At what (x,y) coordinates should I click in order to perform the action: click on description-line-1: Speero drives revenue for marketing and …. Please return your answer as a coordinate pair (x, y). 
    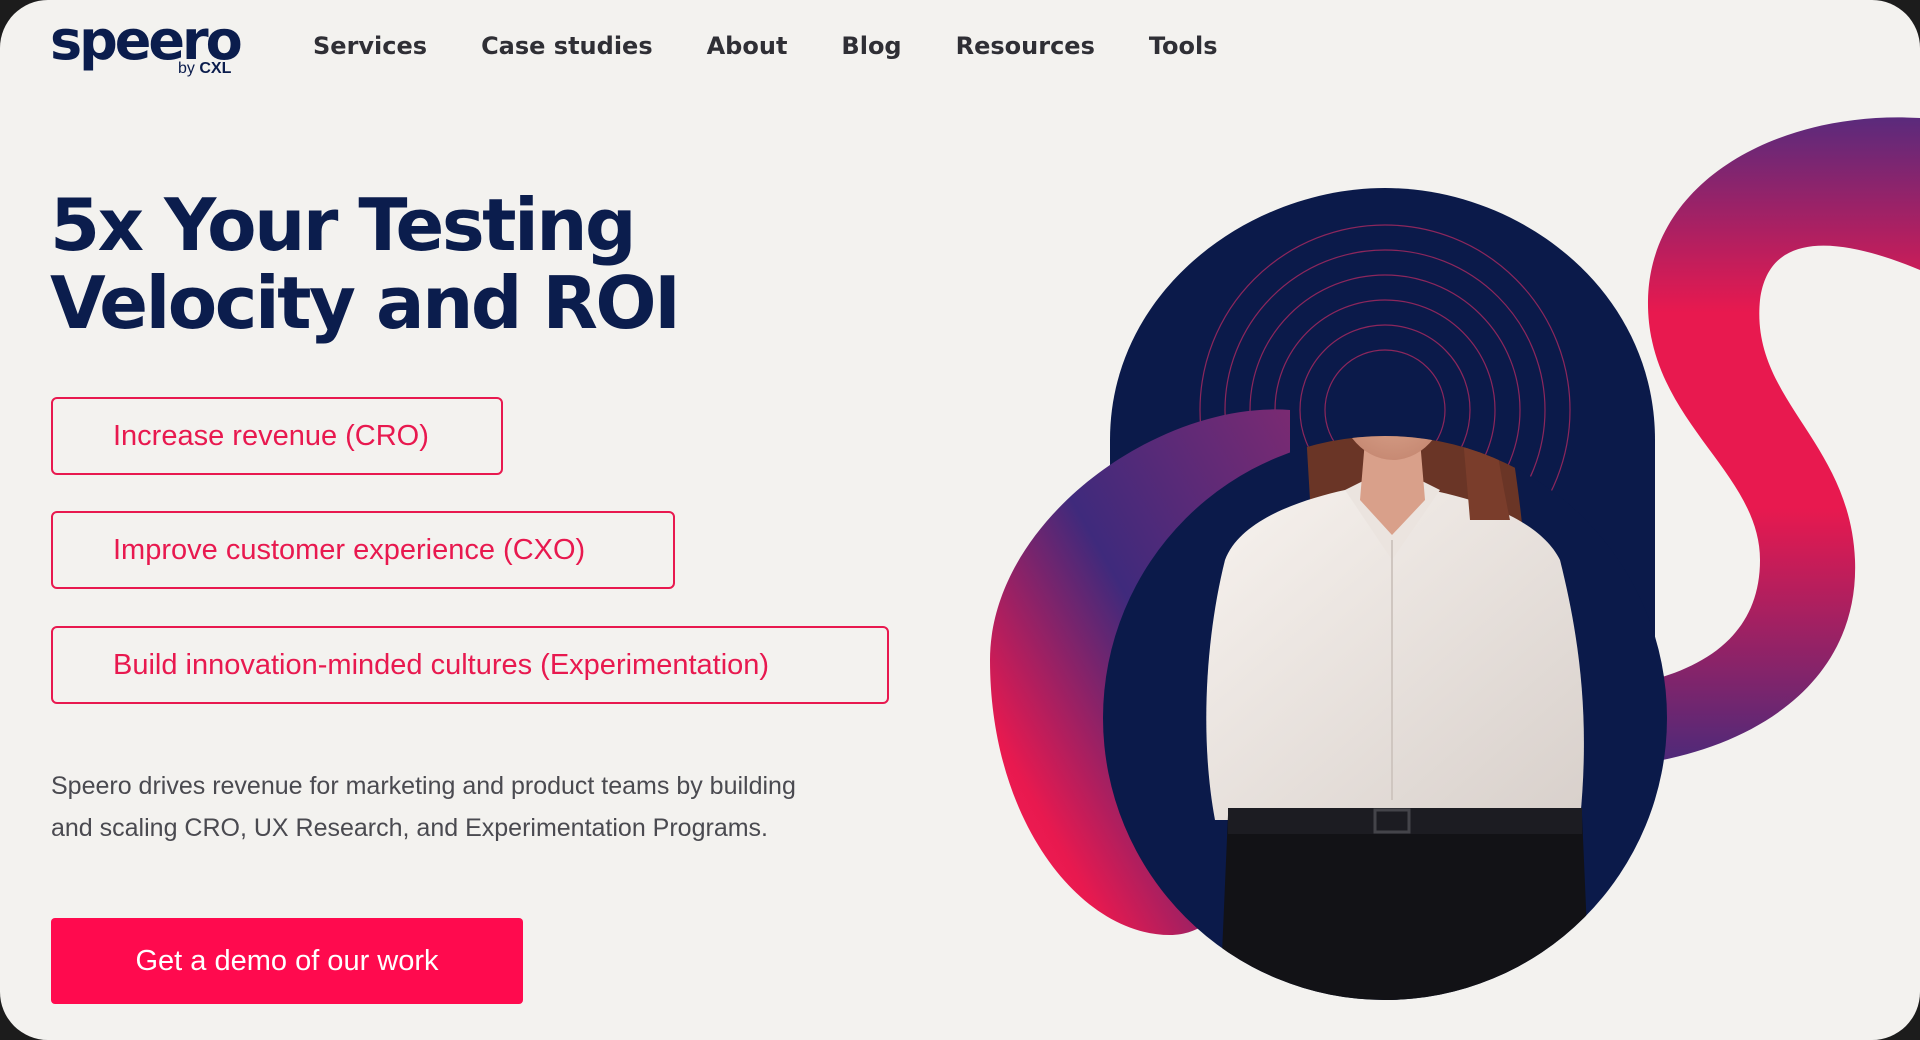
    Looking at the image, I should click on (423, 786).